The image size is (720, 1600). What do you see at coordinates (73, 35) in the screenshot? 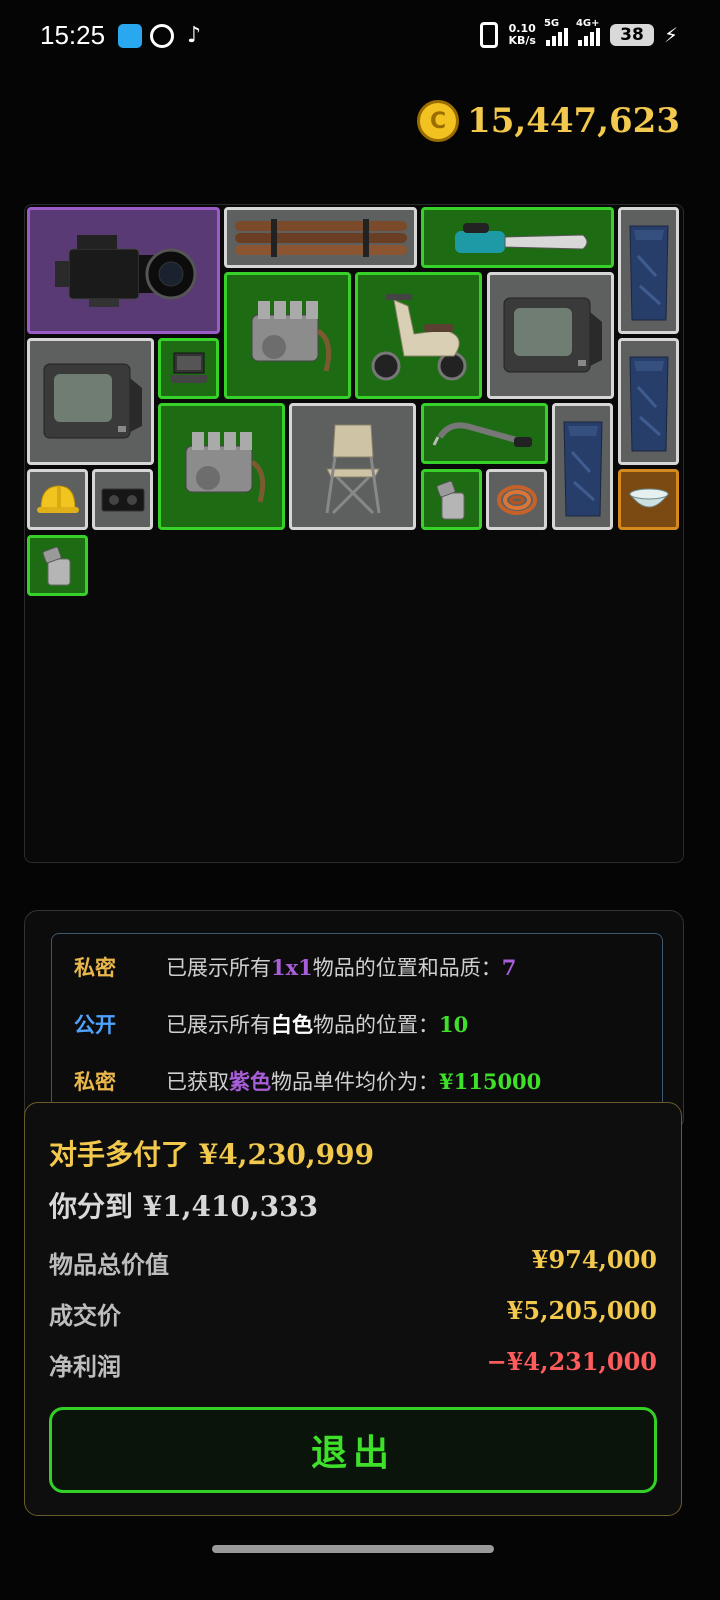
I see `clock: 15:25` at bounding box center [73, 35].